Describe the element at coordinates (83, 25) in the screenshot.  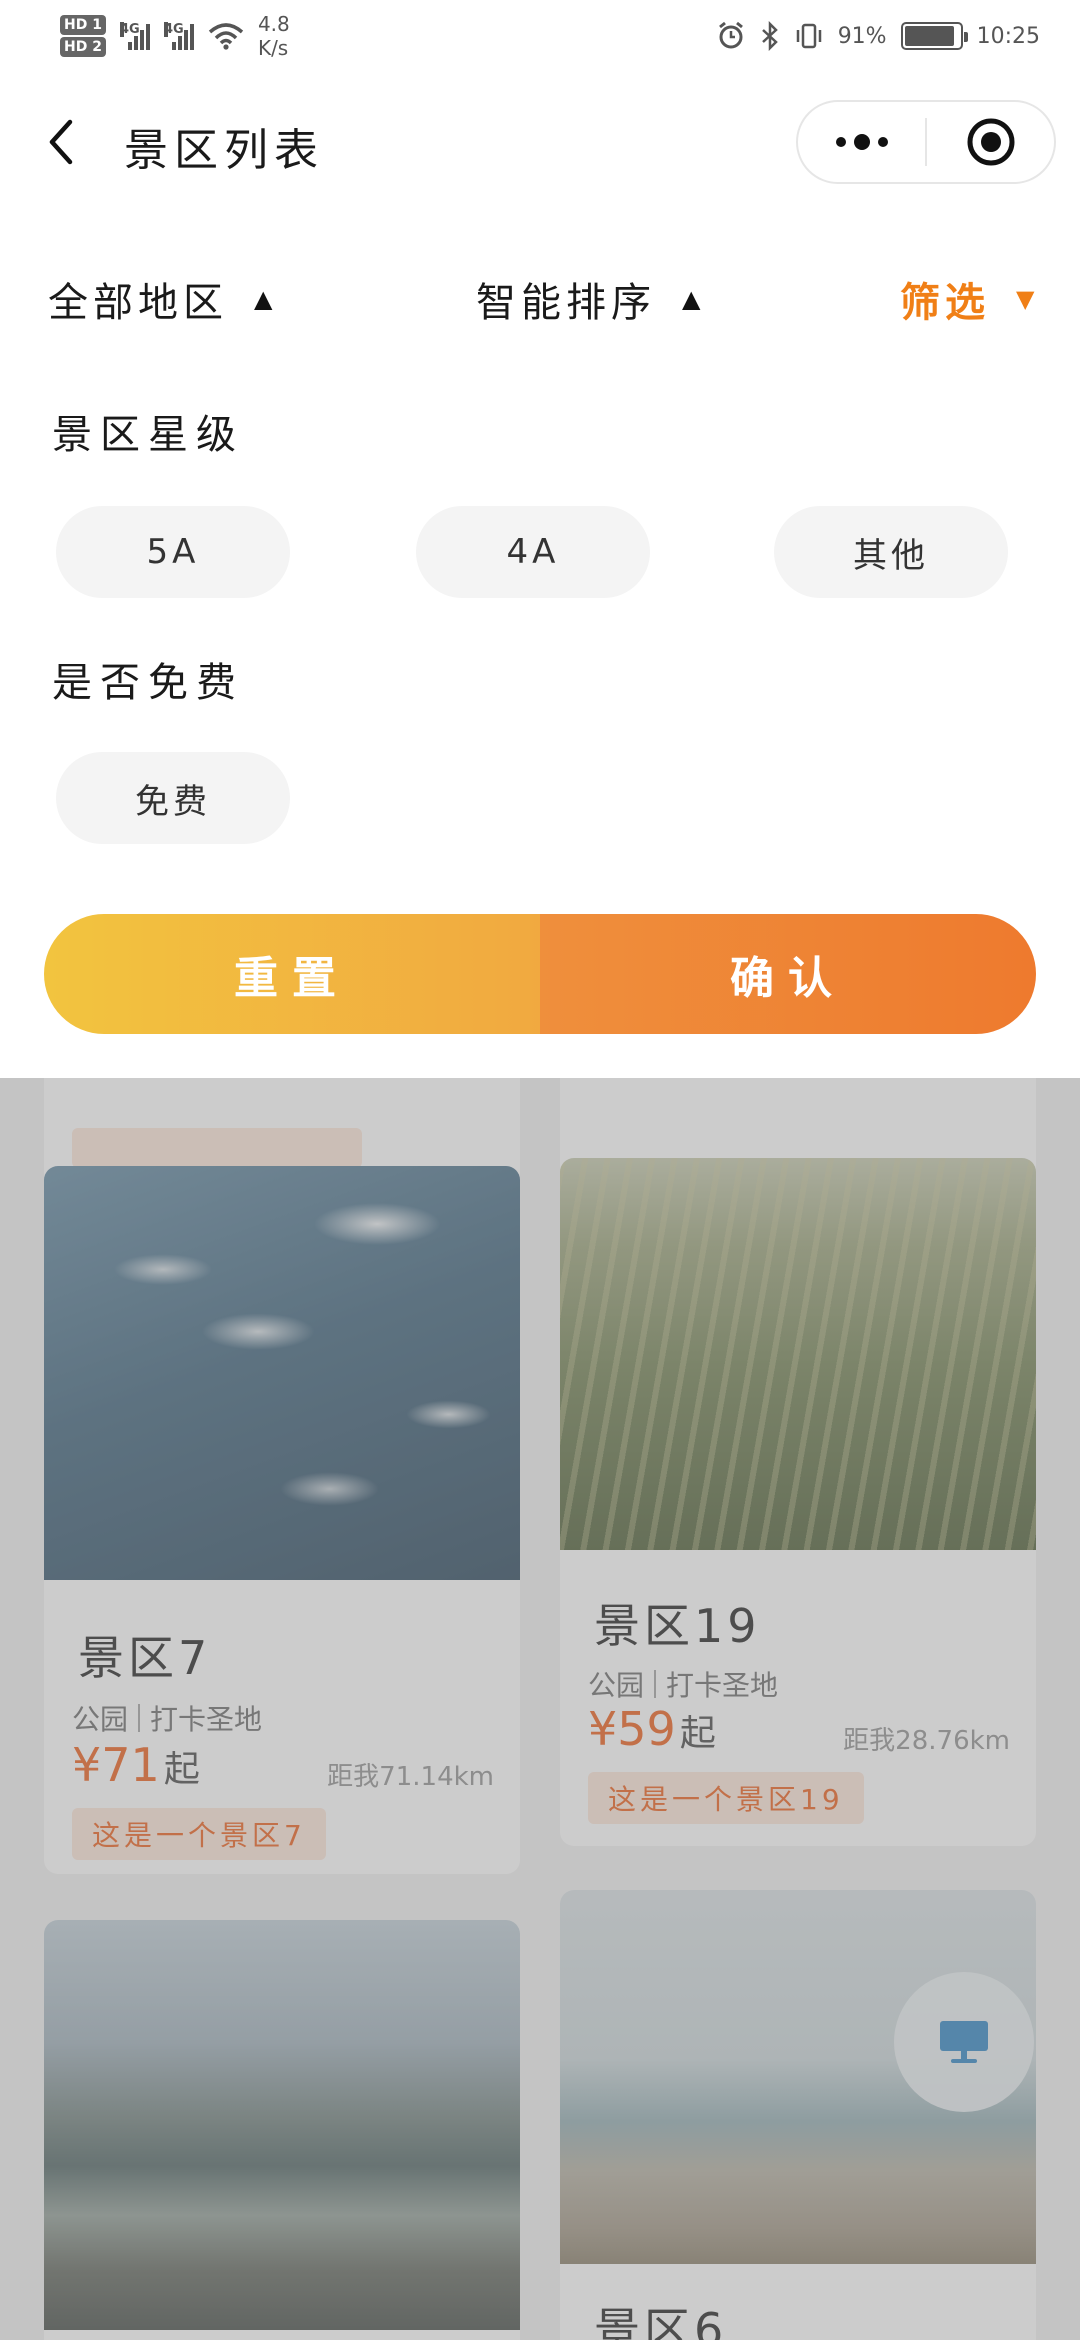
I see `hd1-badge: HD 1` at that location.